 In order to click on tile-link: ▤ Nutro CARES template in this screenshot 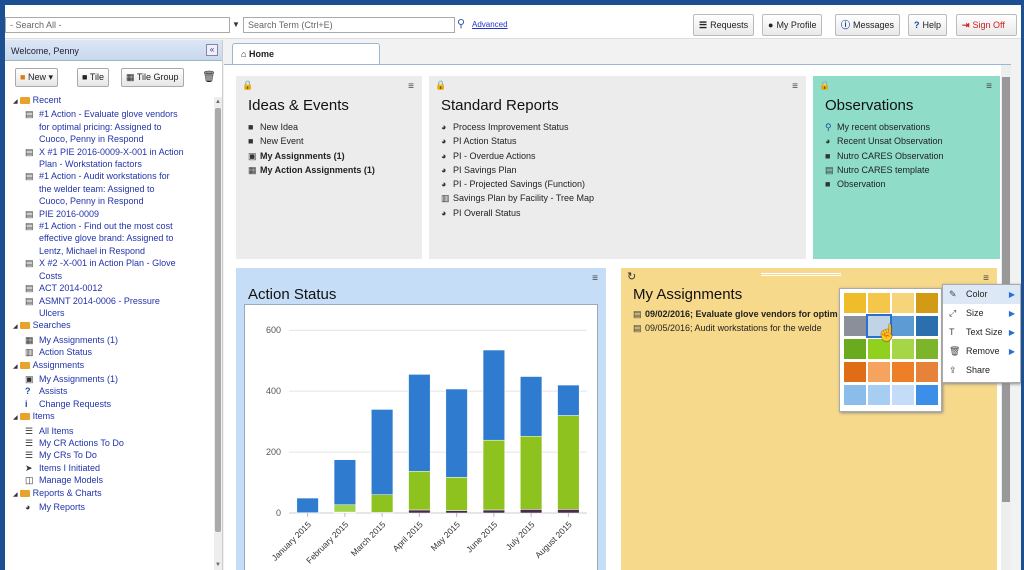, I will do `click(906, 170)`.